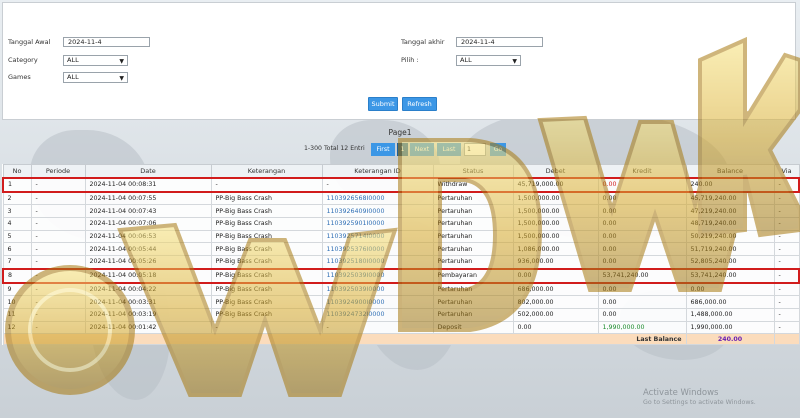  I want to click on cell-ket-id: 1103925376I0000, so click(377, 249).